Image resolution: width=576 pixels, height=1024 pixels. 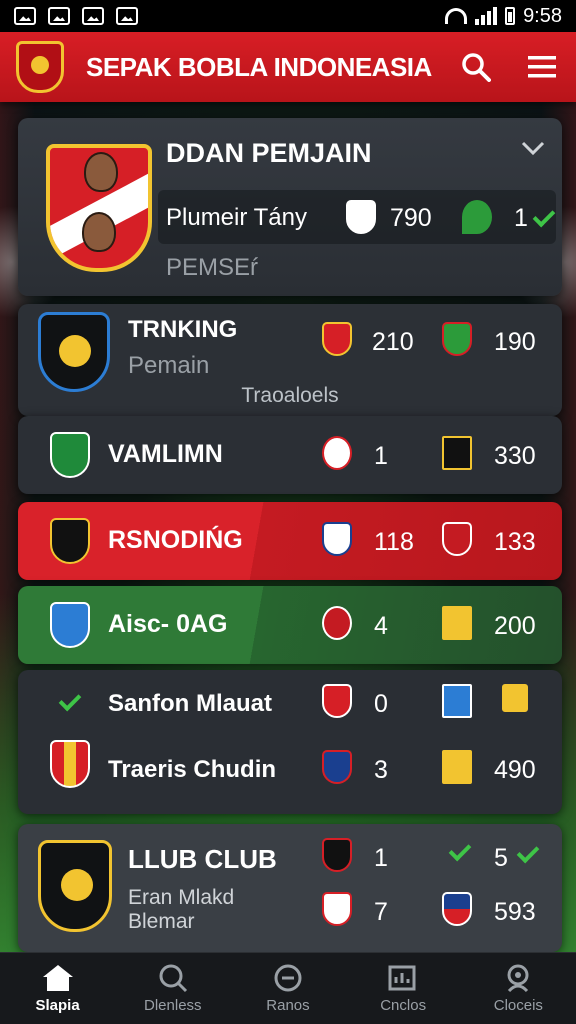 What do you see at coordinates (381, 626) in the screenshot?
I see `team-stat: 4` at bounding box center [381, 626].